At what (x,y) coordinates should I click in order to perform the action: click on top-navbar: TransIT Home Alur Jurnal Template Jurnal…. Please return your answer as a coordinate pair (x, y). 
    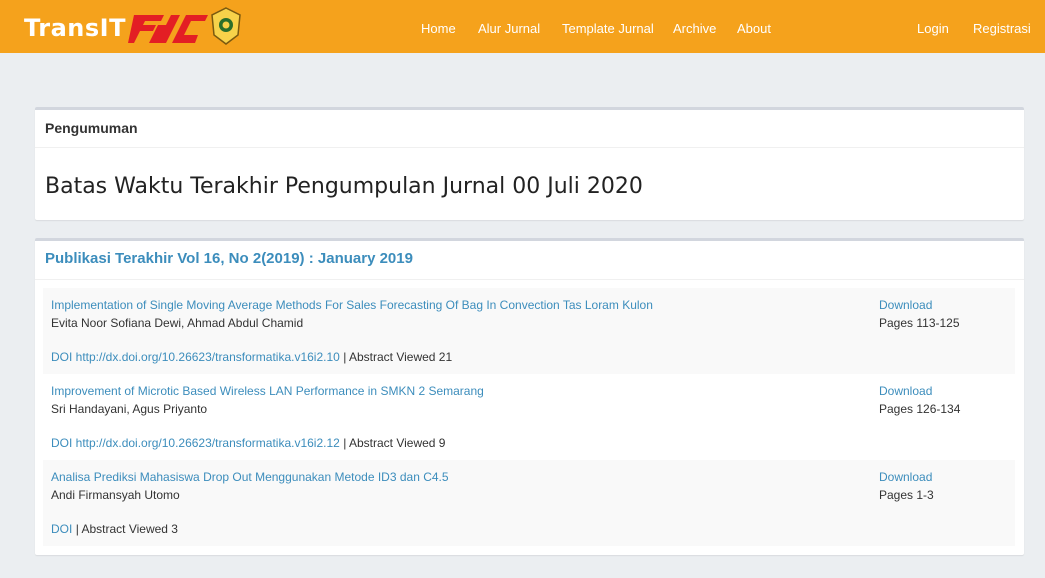
    Looking at the image, I should click on (522, 26).